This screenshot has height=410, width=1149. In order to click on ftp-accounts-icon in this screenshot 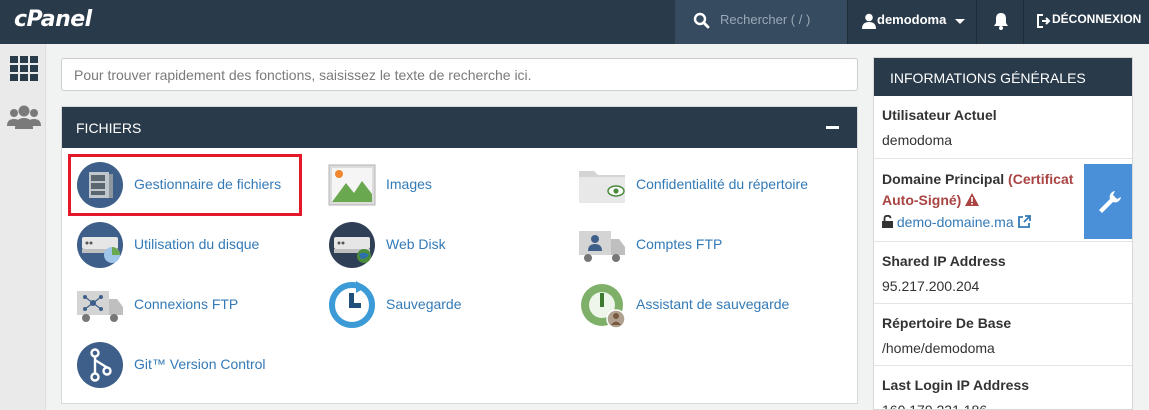, I will do `click(602, 246)`.